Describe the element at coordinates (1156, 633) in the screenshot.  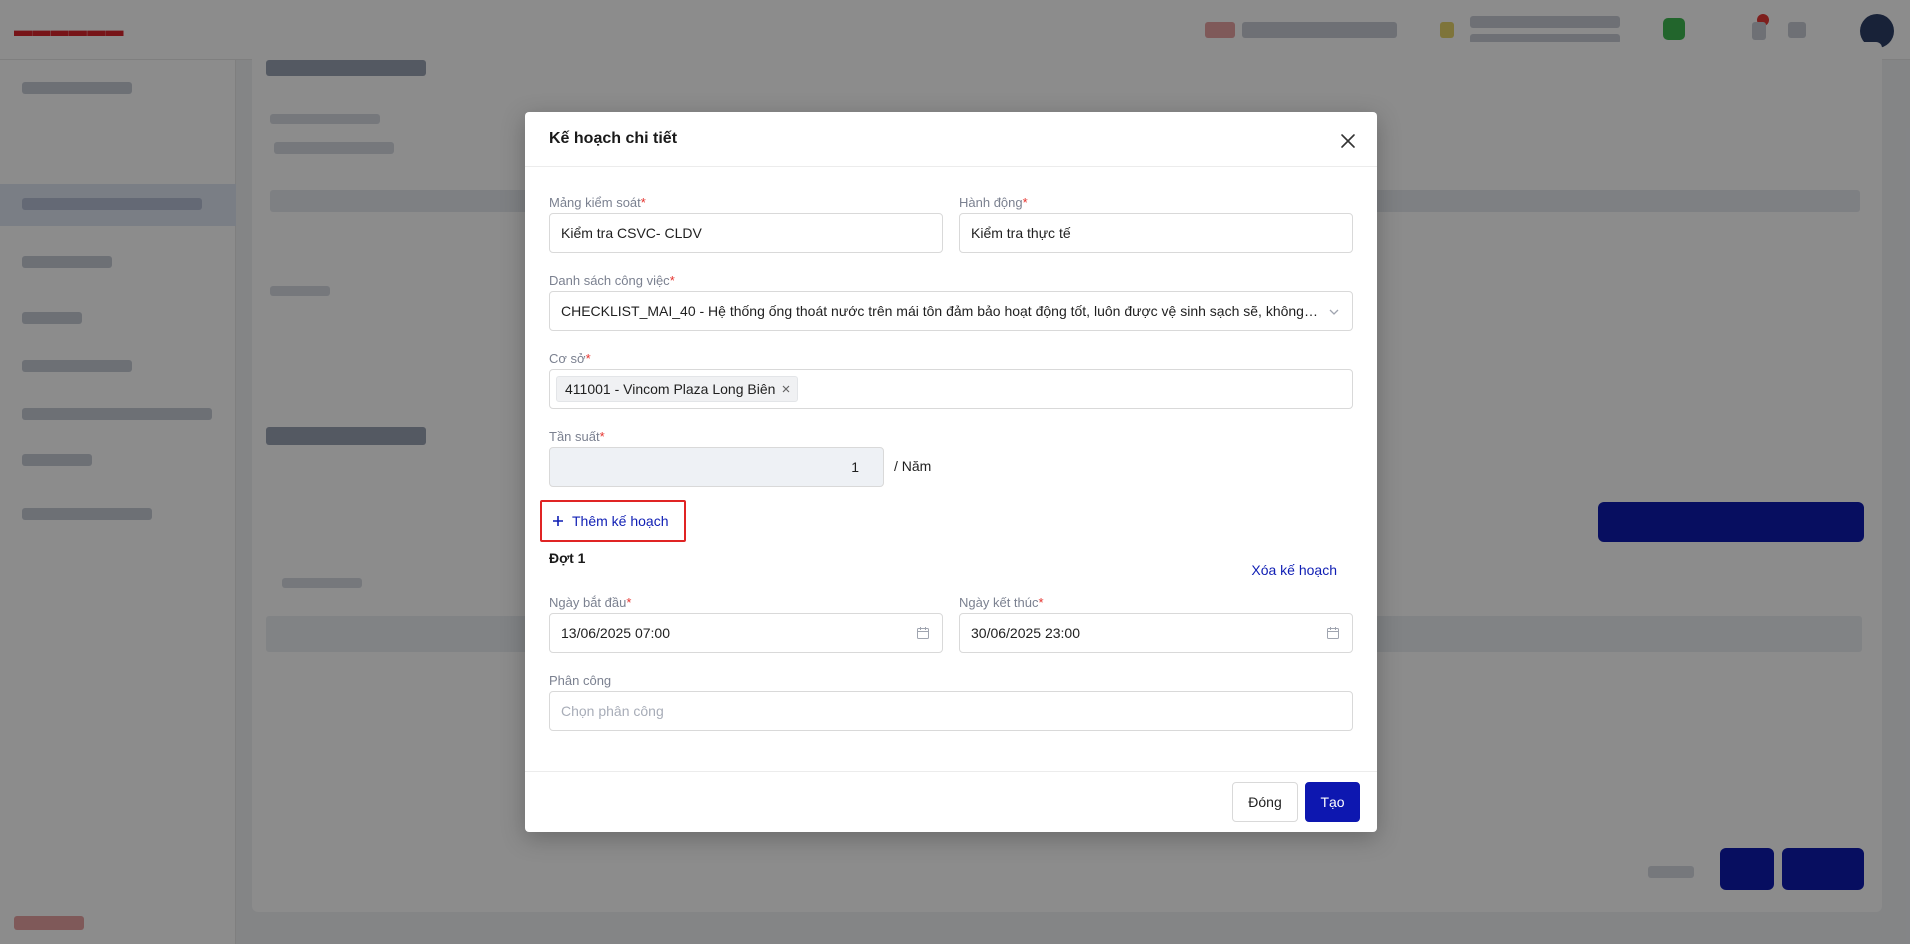
I see `end-date-picker: 30/06/2025 23:00` at that location.